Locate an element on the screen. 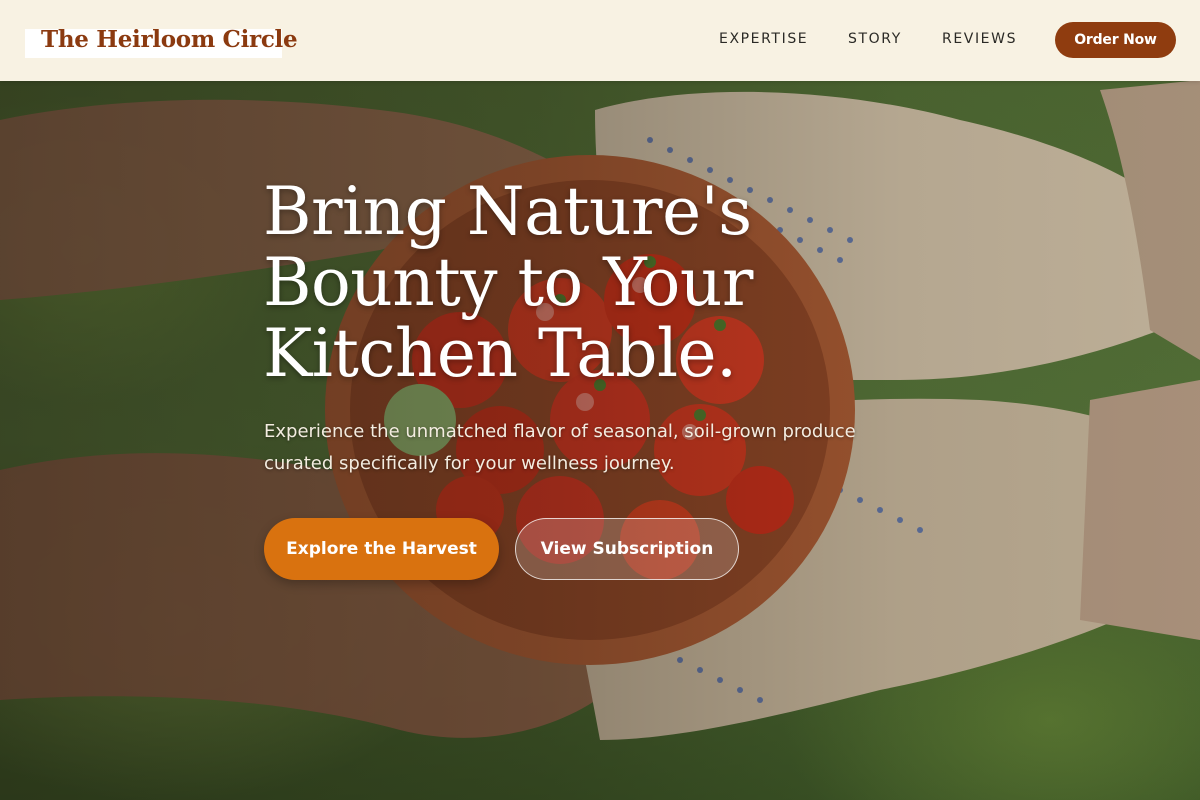 This screenshot has height=800, width=1200. order-now-button: Order Now is located at coordinates (1115, 40).